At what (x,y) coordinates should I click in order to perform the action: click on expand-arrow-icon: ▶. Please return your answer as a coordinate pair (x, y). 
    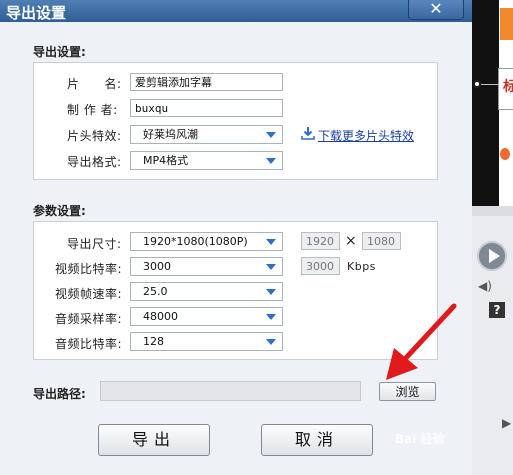
    Looking at the image, I should click on (506, 423).